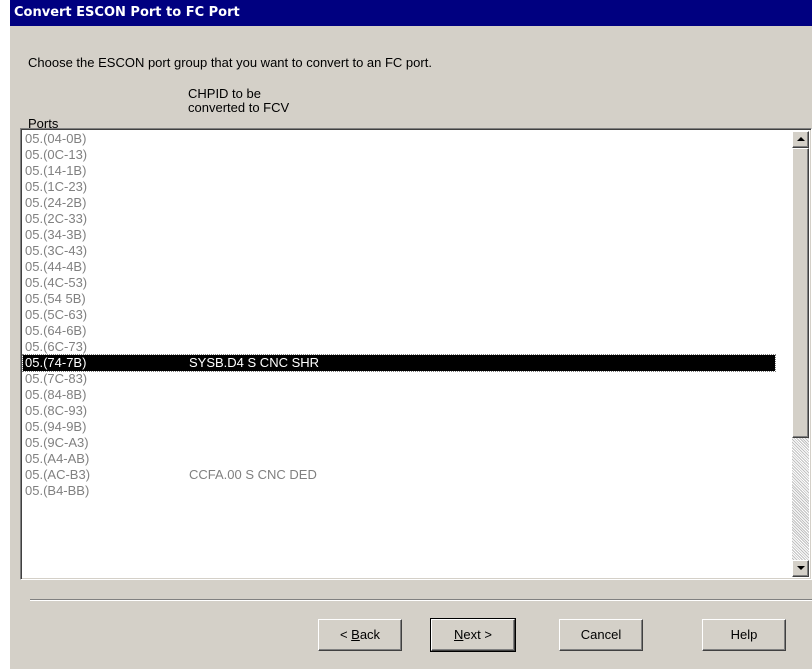 Image resolution: width=812 pixels, height=669 pixels. Describe the element at coordinates (399, 299) in the screenshot. I see `list-item: 05.(54 5B)` at that location.